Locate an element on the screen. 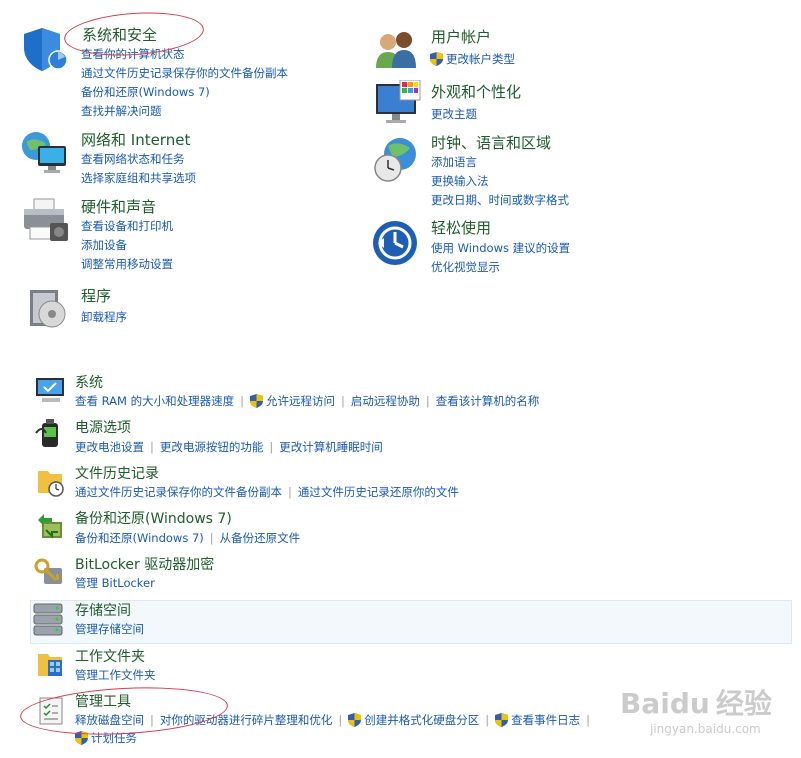 This screenshot has height=758, width=801. link-view-event-logs: 查看事件日志 is located at coordinates (545, 720).